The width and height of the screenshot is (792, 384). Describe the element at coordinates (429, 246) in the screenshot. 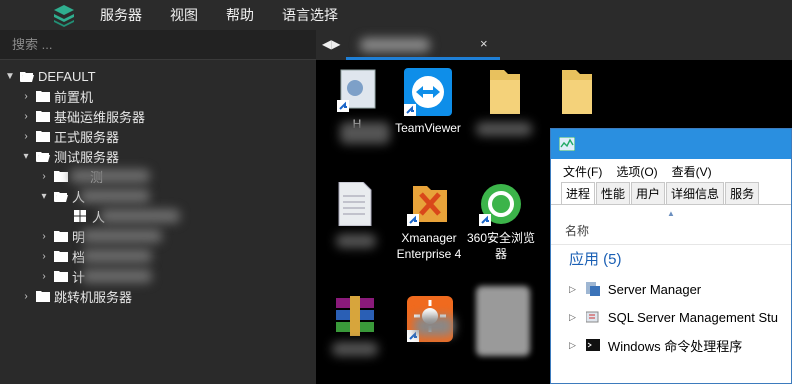

I see `desktop-icon-label: Xmanager Enterprise 4` at that location.